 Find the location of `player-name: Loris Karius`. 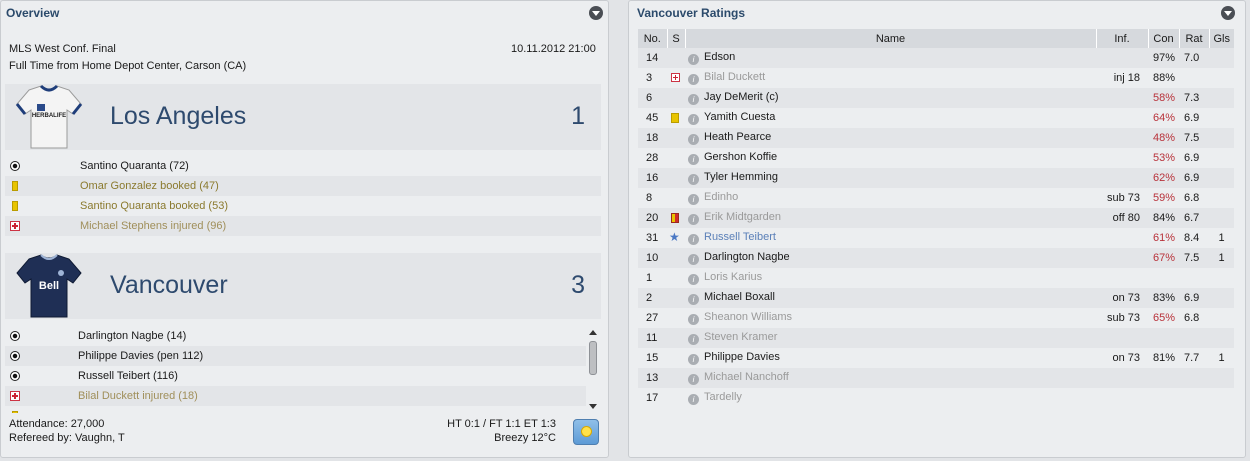

player-name: Loris Karius is located at coordinates (733, 277).